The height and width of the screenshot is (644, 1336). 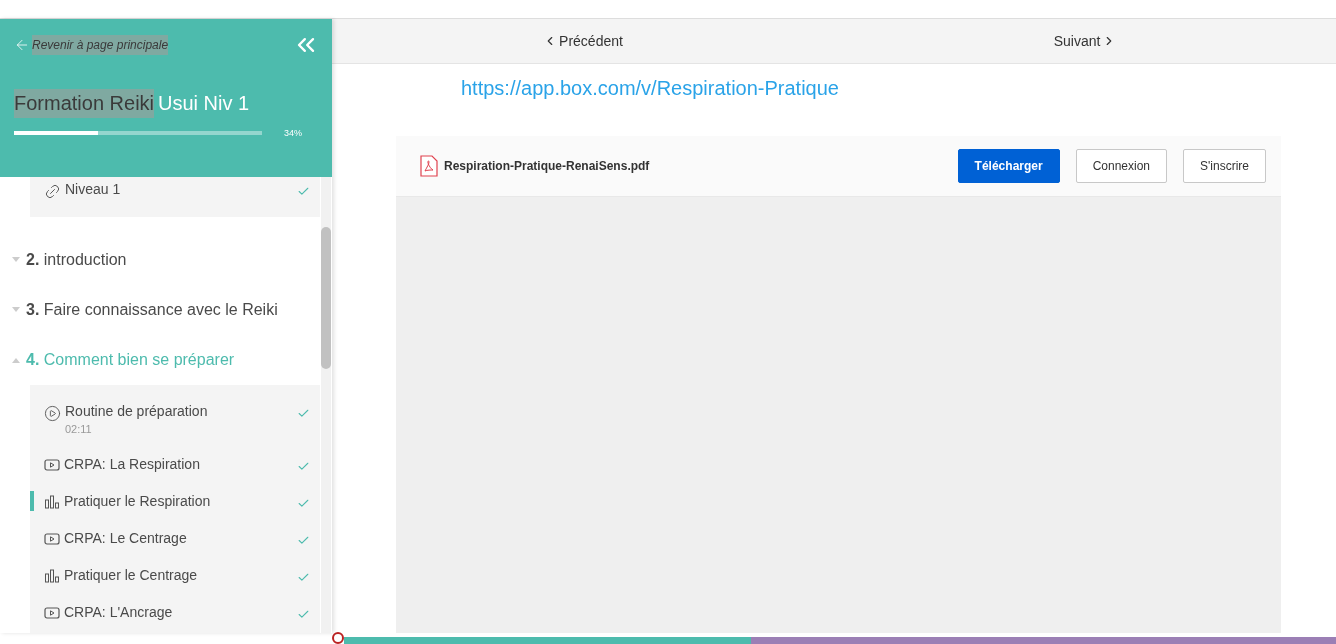 I want to click on lesson-title: CRPA: Le Centrage, so click(x=126, y=538).